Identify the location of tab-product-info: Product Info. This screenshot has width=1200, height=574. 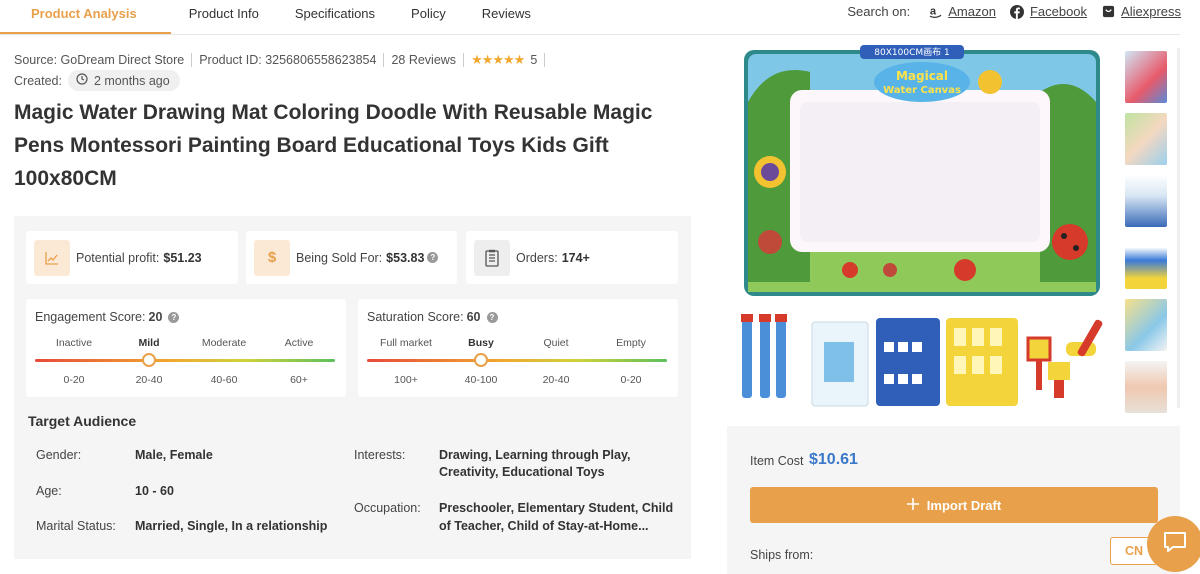
(224, 17).